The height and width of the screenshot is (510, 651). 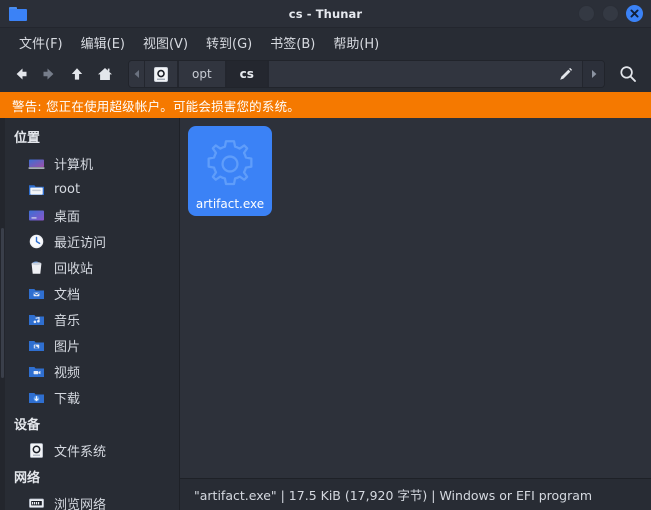 I want to click on sidebar-item-label: 下载, so click(x=67, y=399).